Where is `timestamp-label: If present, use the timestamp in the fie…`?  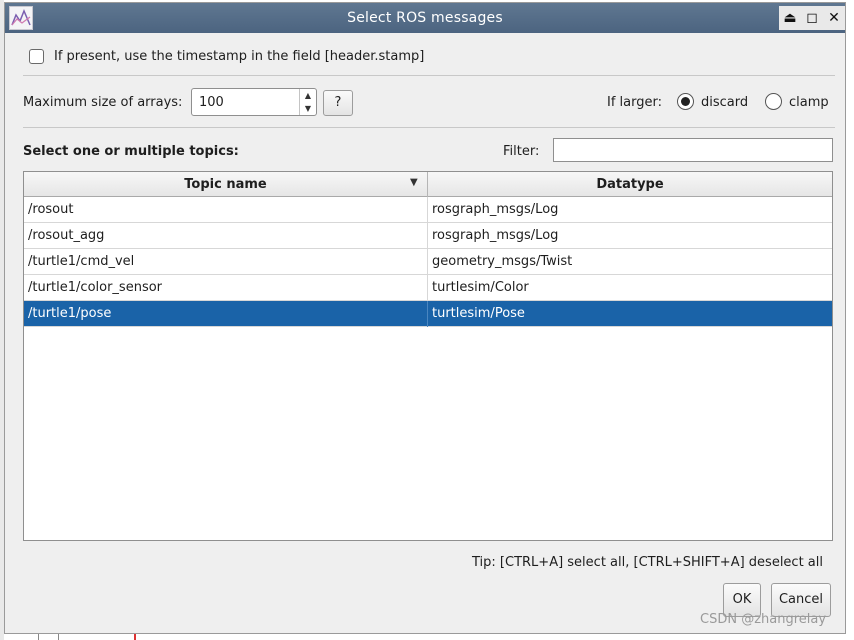 timestamp-label: If present, use the timestamp in the fie… is located at coordinates (239, 56).